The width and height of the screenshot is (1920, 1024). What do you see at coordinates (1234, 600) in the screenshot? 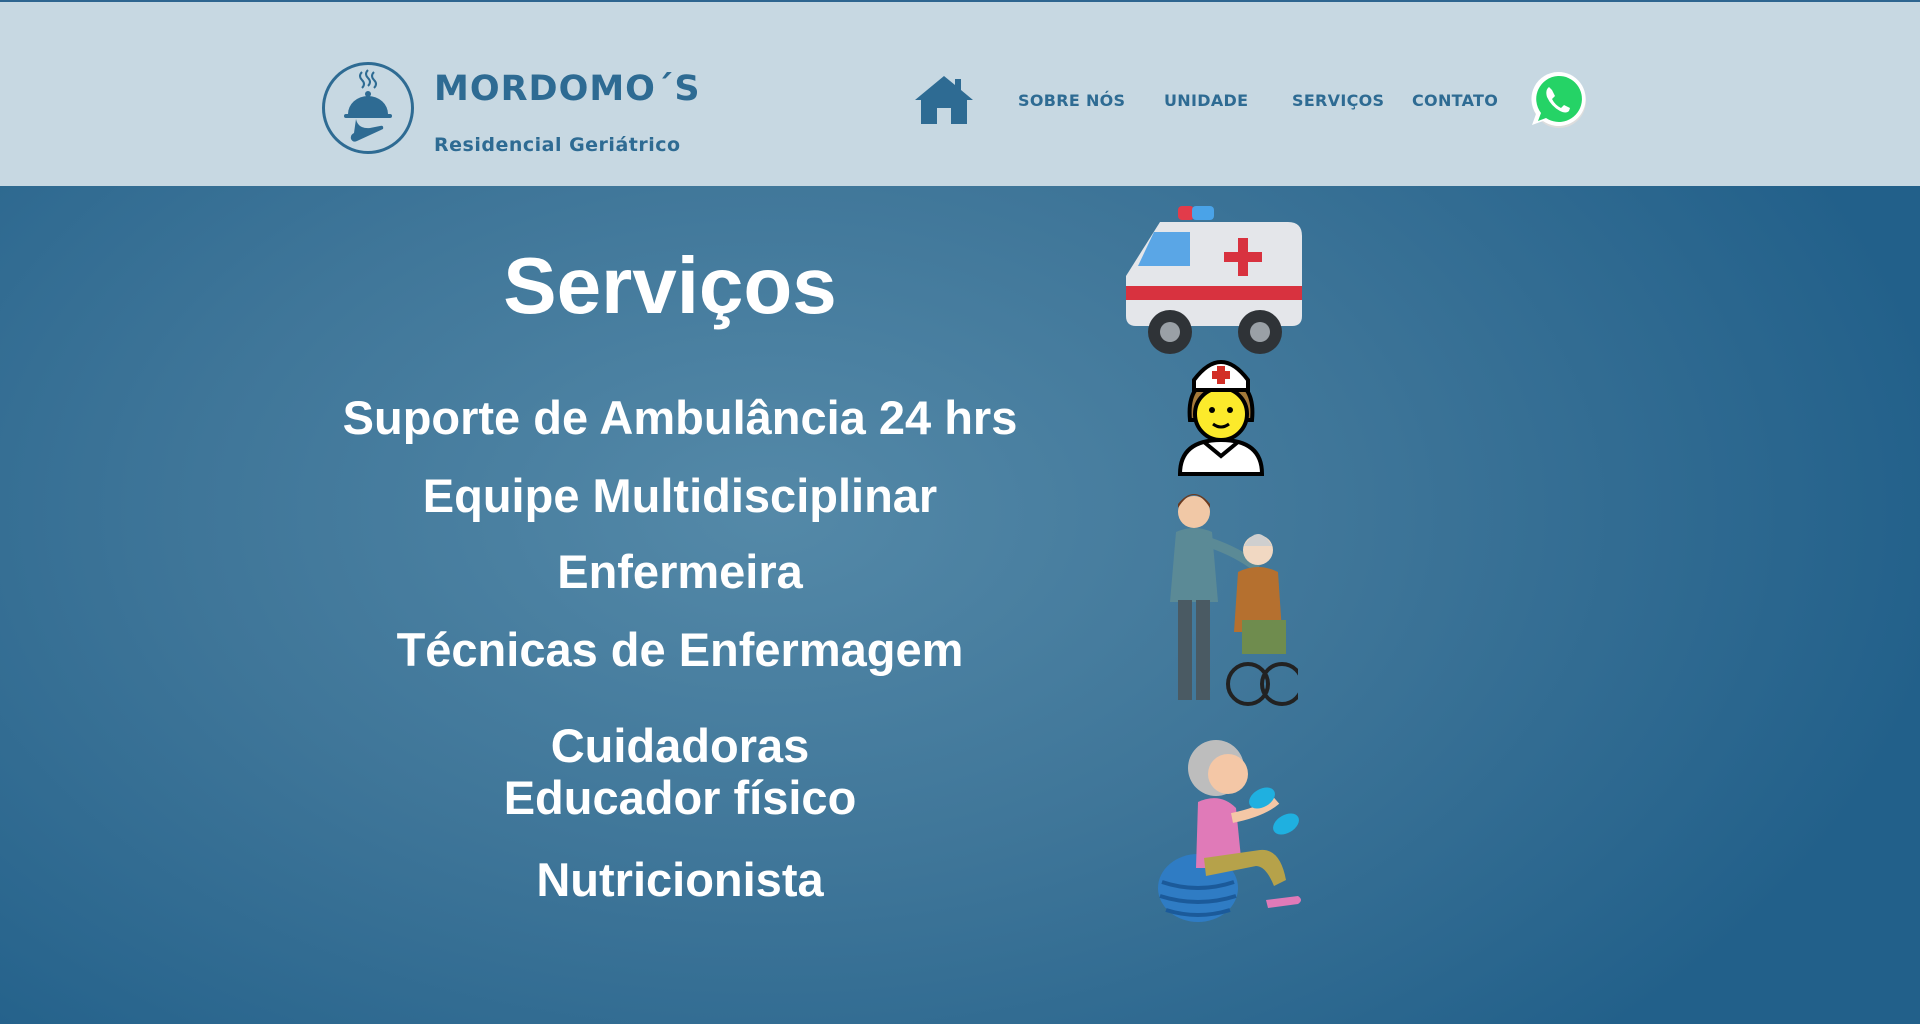
I see `caregiver-with-elderly-icon` at bounding box center [1234, 600].